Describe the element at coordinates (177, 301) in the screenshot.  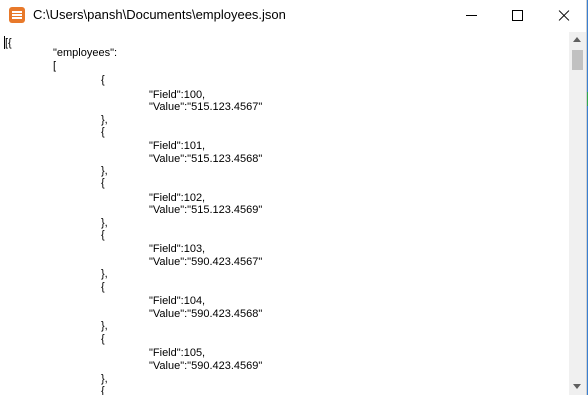
I see `editor-line: "Field":104,` at that location.